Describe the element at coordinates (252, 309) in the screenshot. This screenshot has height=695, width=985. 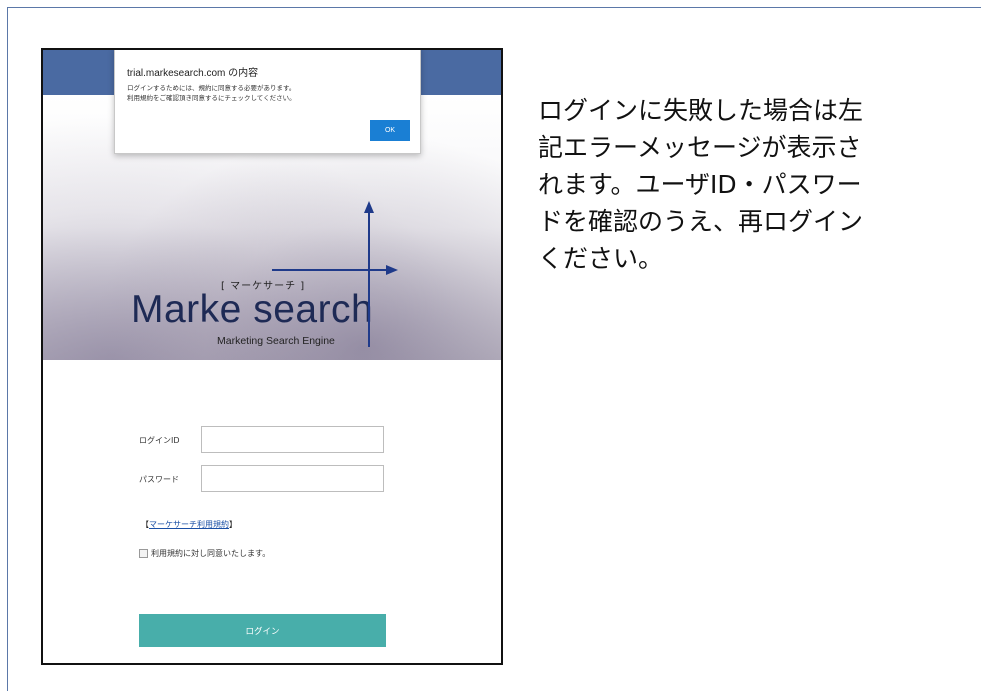
I see `logo-title: Marke search` at that location.